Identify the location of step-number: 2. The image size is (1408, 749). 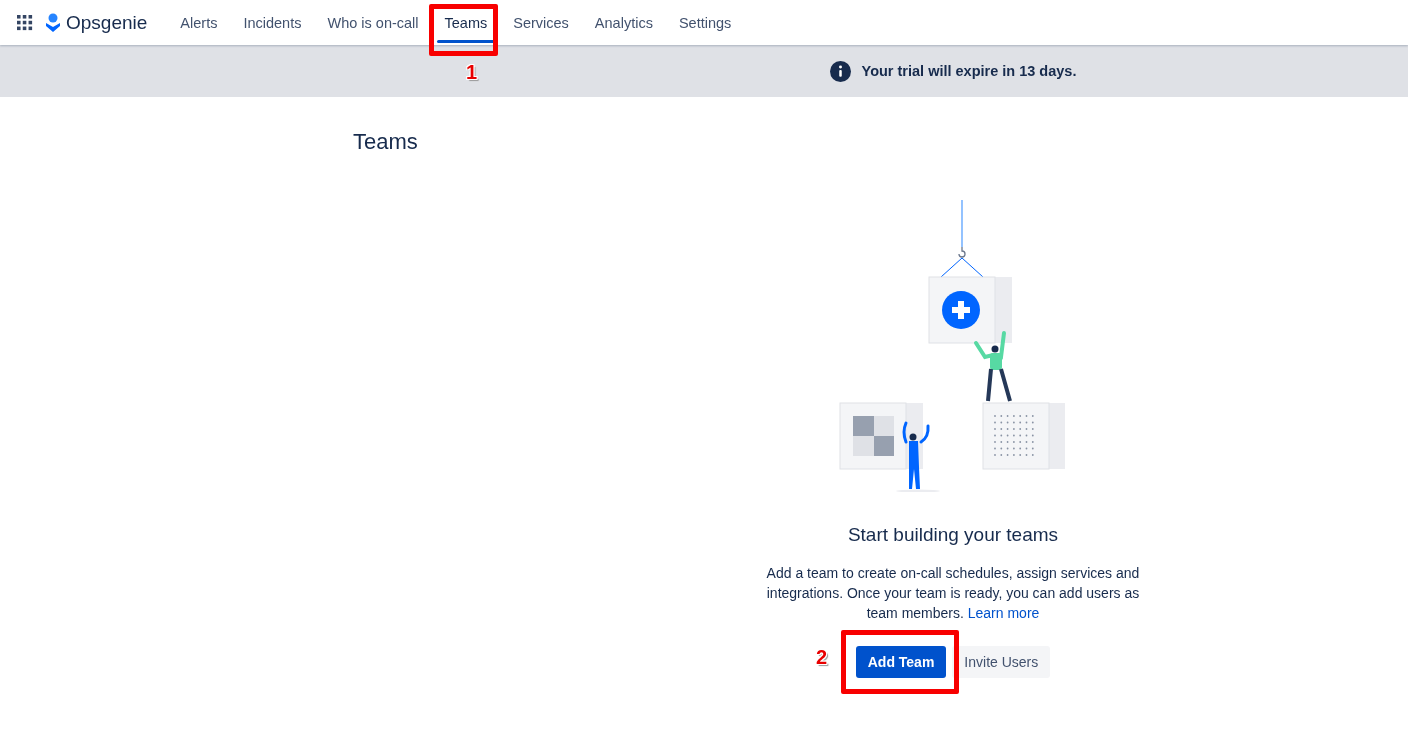
(822, 657).